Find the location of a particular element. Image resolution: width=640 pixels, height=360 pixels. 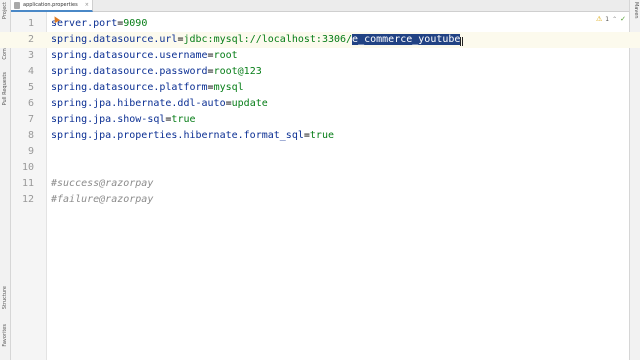

property-value: 9090 is located at coordinates (135, 23).